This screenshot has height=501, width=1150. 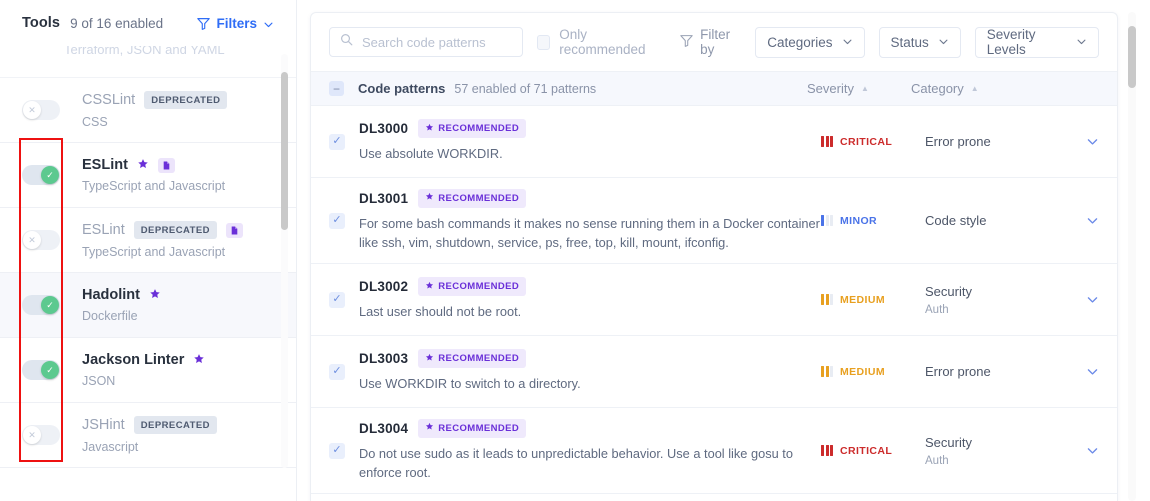 I want to click on sidebar-scrollbar-thumb, so click(x=284, y=151).